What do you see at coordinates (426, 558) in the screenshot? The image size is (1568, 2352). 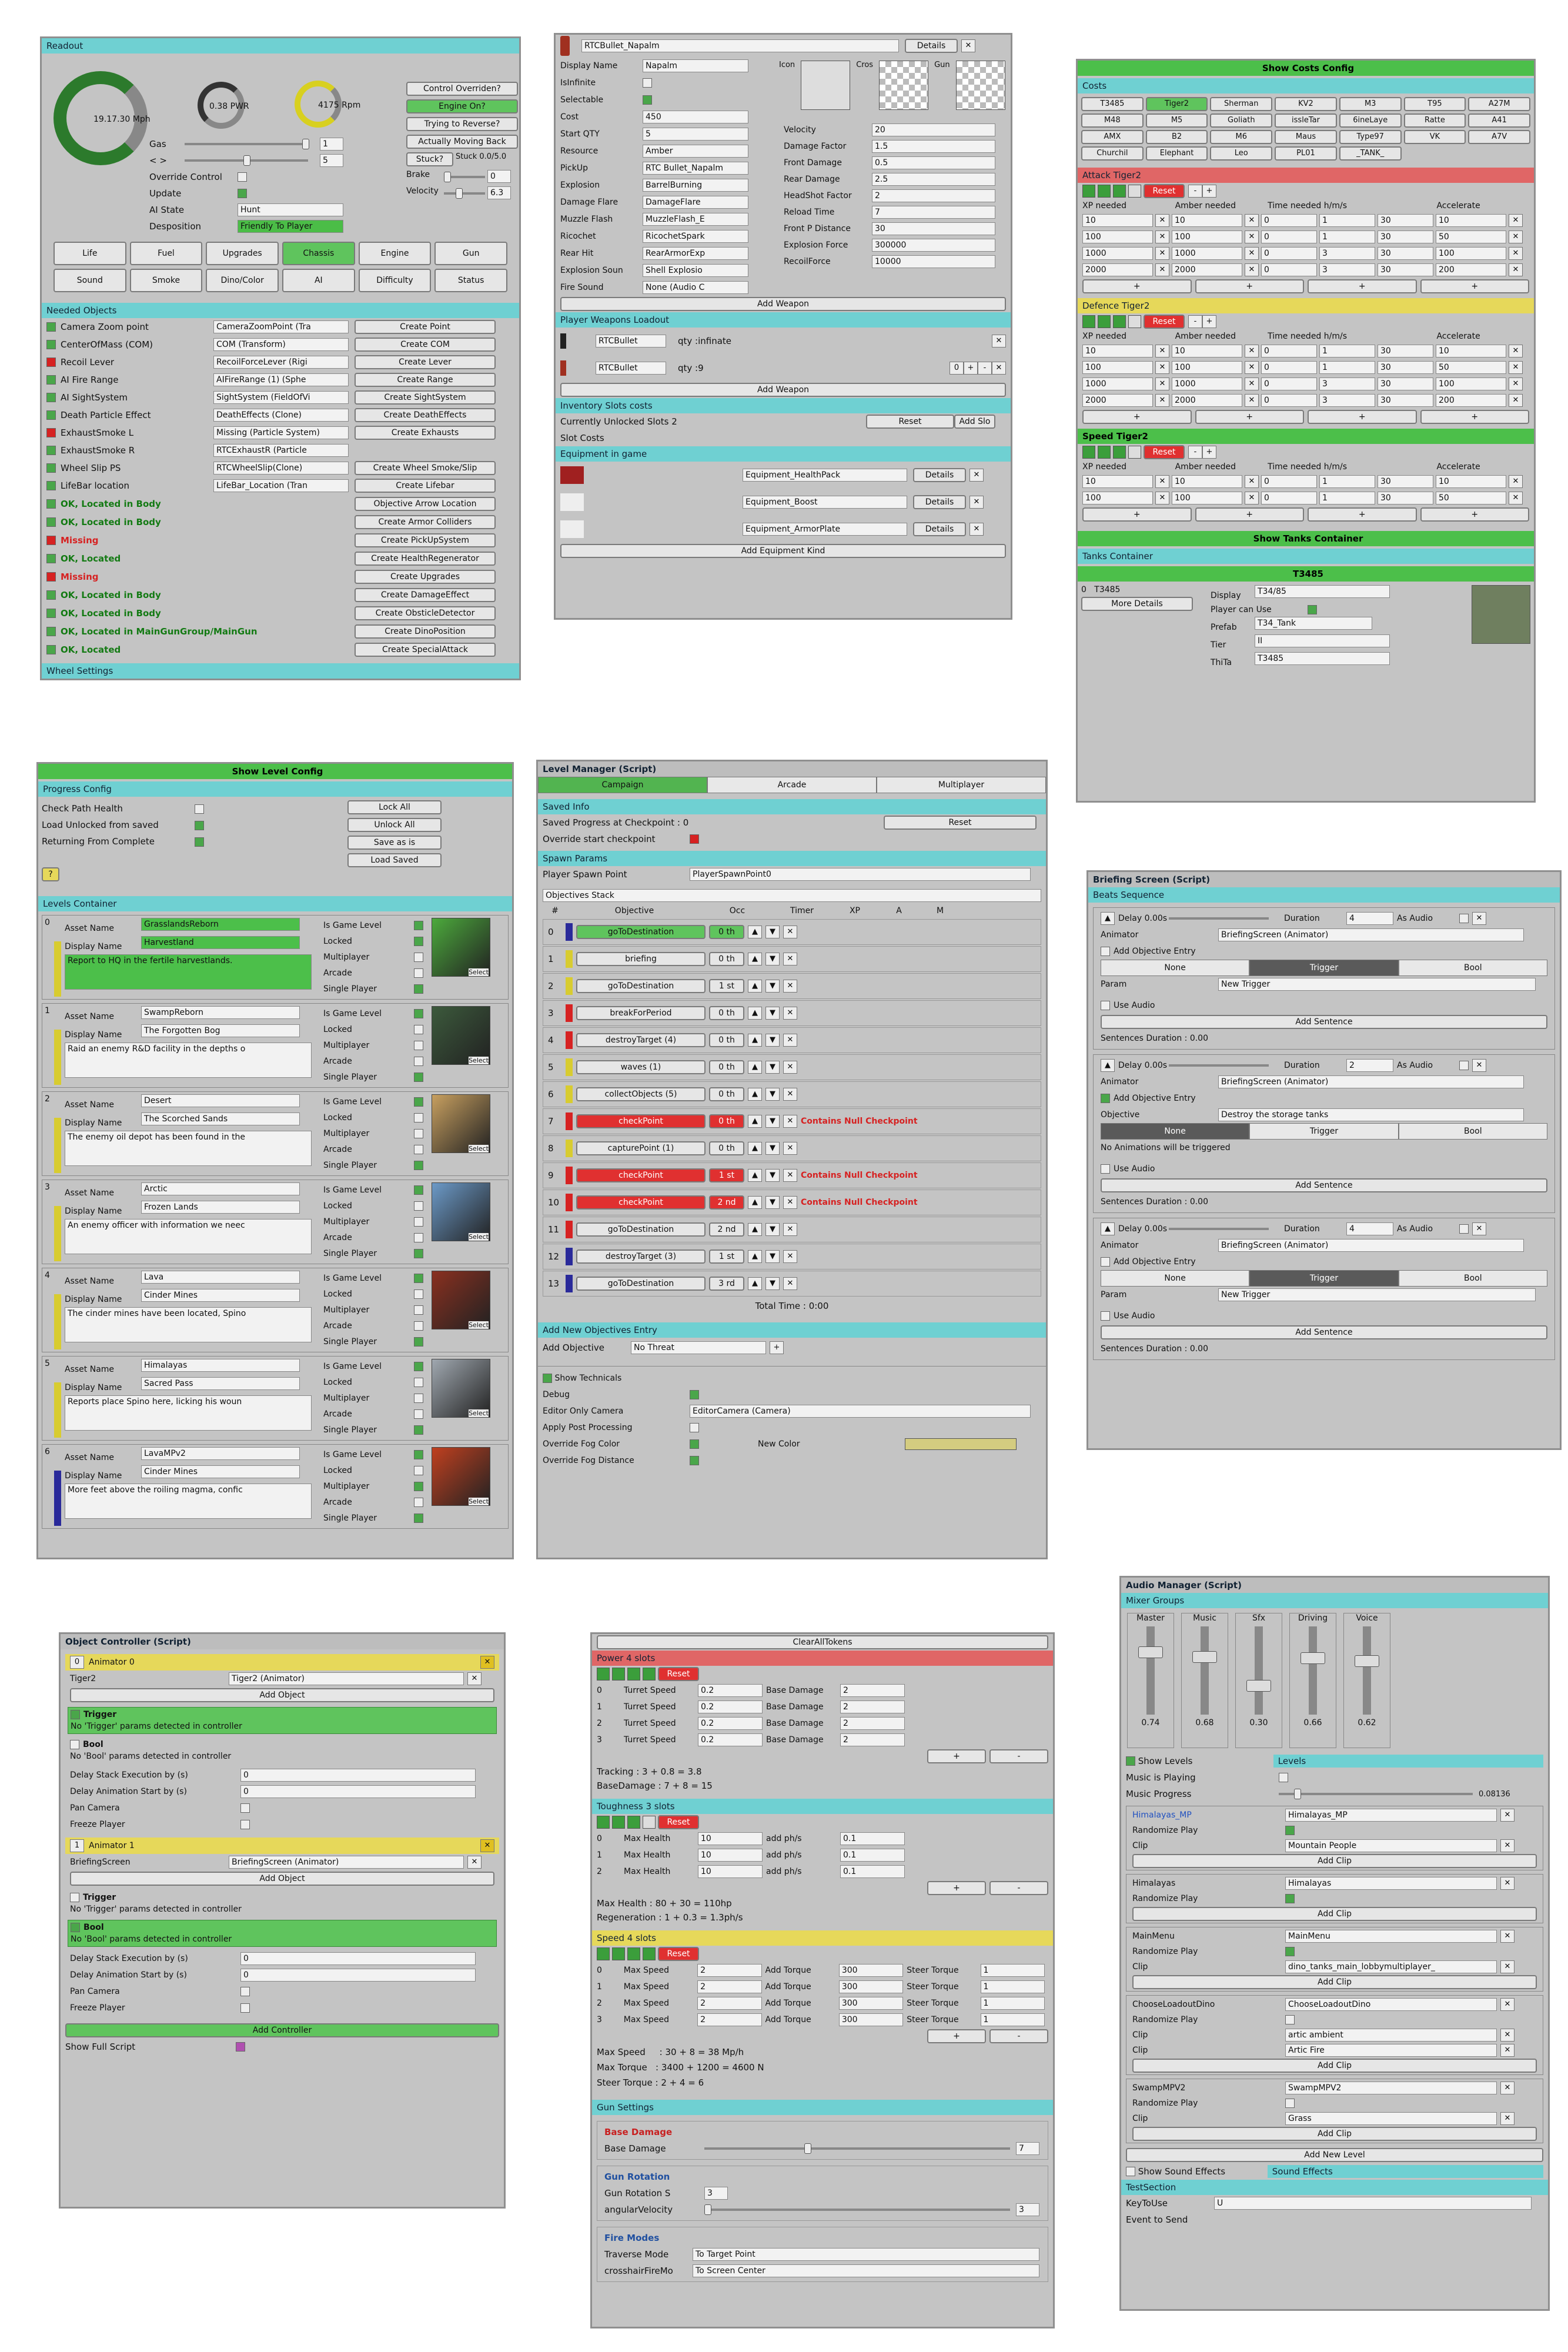 I see `create-component-button: Create HealthRegenerator` at bounding box center [426, 558].